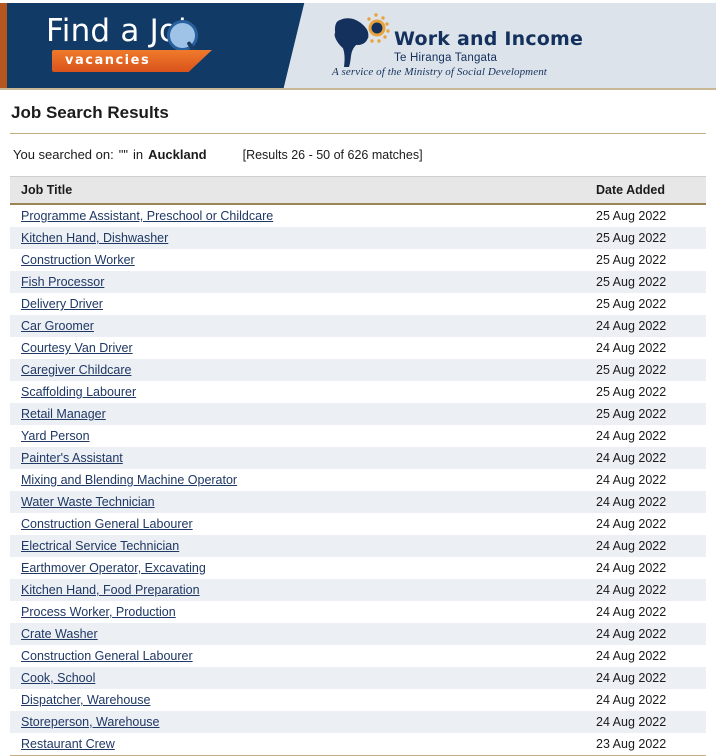 Image resolution: width=716 pixels, height=756 pixels. I want to click on job-title-cell: Construction General Labourer, so click(299, 656).